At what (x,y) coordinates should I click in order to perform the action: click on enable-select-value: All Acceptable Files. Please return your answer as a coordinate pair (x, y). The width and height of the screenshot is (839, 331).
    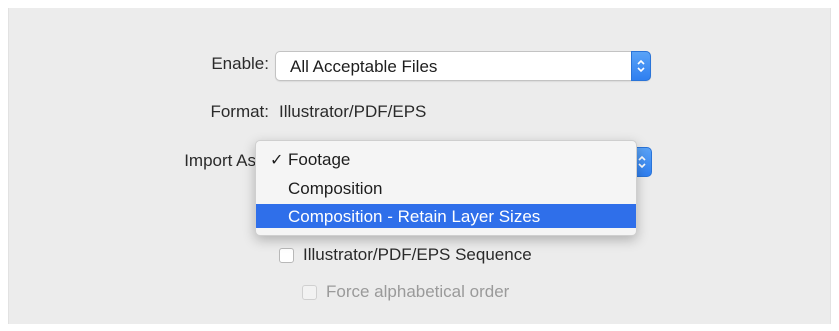
    Looking at the image, I should click on (364, 66).